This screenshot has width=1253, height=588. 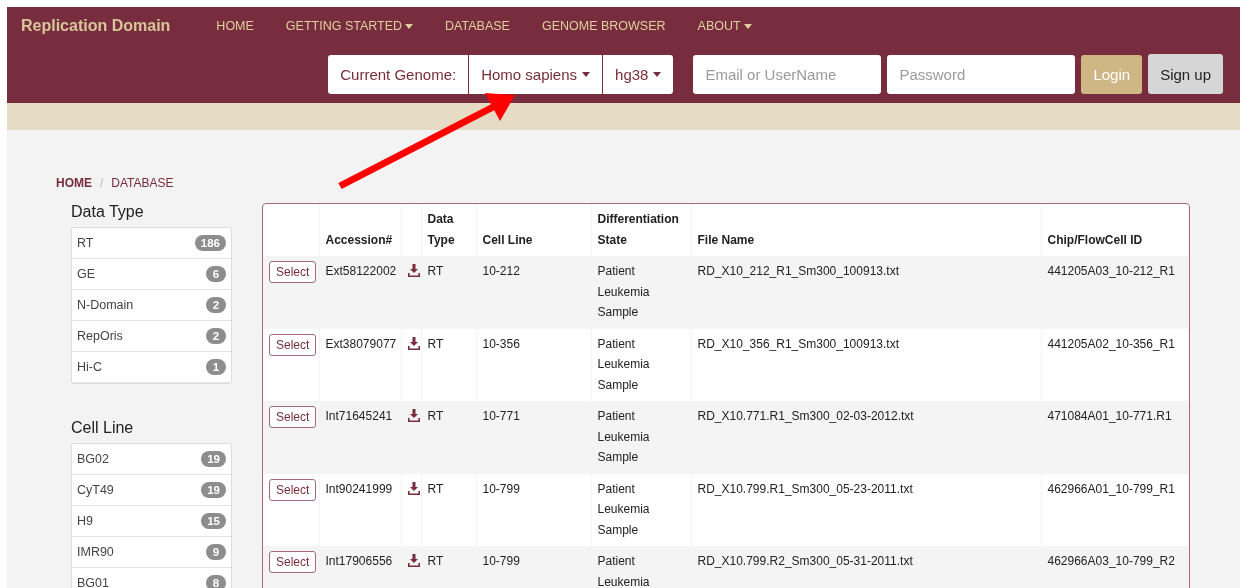 I want to click on count-badge: 9, so click(x=216, y=552).